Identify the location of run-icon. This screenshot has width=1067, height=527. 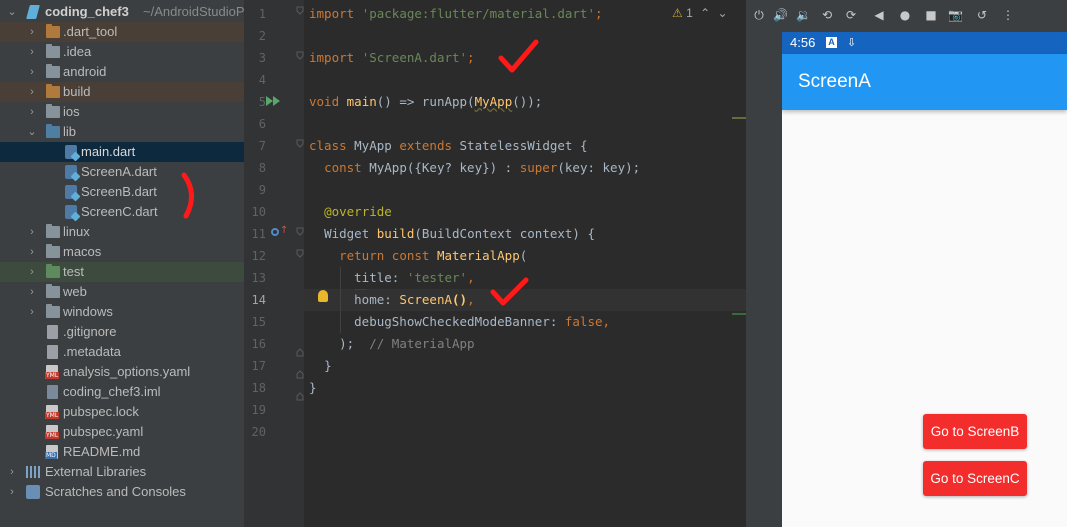
(273, 101).